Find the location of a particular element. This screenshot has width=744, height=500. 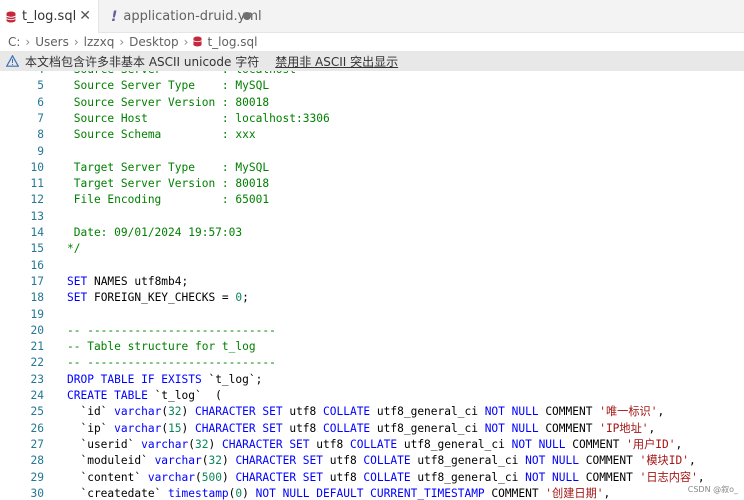

exclamation-icon: ! is located at coordinates (114, 16).